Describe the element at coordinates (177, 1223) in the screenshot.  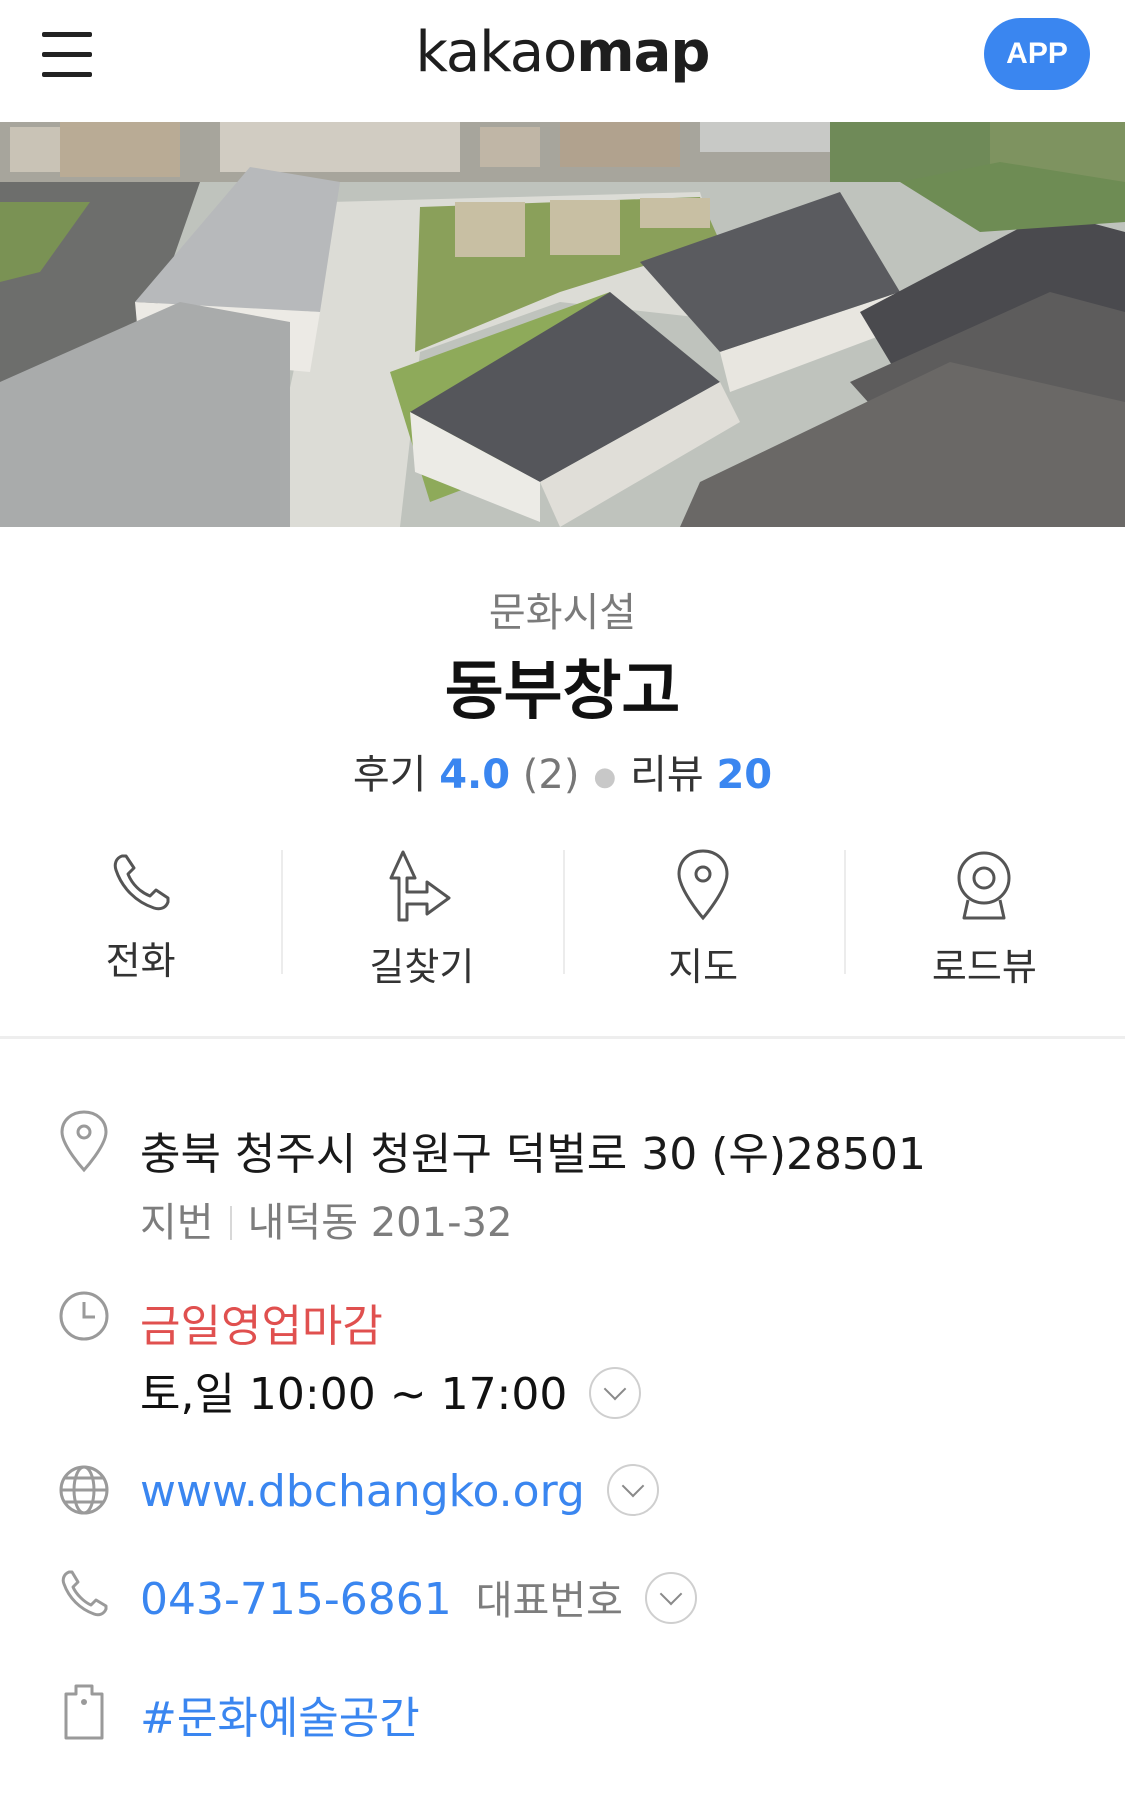
I see `jibun-label: 지번` at that location.